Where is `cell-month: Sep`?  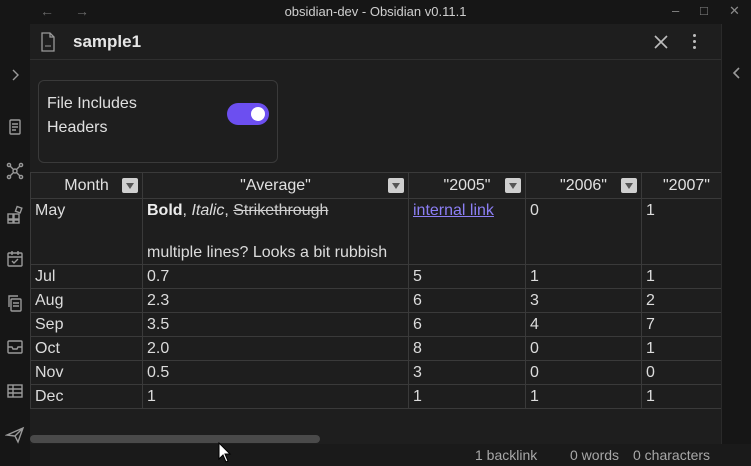
cell-month: Sep is located at coordinates (86, 324).